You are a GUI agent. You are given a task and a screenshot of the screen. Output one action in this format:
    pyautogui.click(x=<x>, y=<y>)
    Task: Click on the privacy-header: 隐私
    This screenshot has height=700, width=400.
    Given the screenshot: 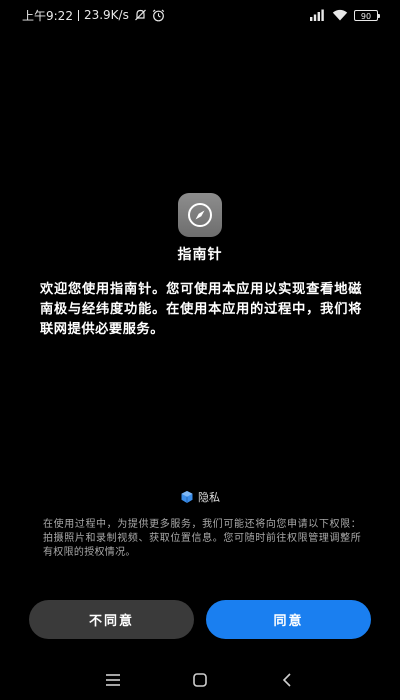 What is the action you would take?
    pyautogui.click(x=200, y=497)
    